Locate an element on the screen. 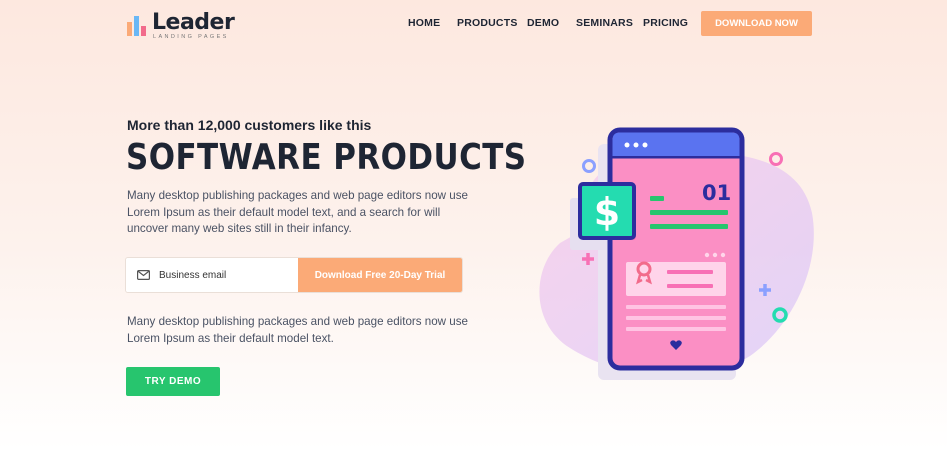  nav-item-products: PRODUCTS is located at coordinates (487, 23).